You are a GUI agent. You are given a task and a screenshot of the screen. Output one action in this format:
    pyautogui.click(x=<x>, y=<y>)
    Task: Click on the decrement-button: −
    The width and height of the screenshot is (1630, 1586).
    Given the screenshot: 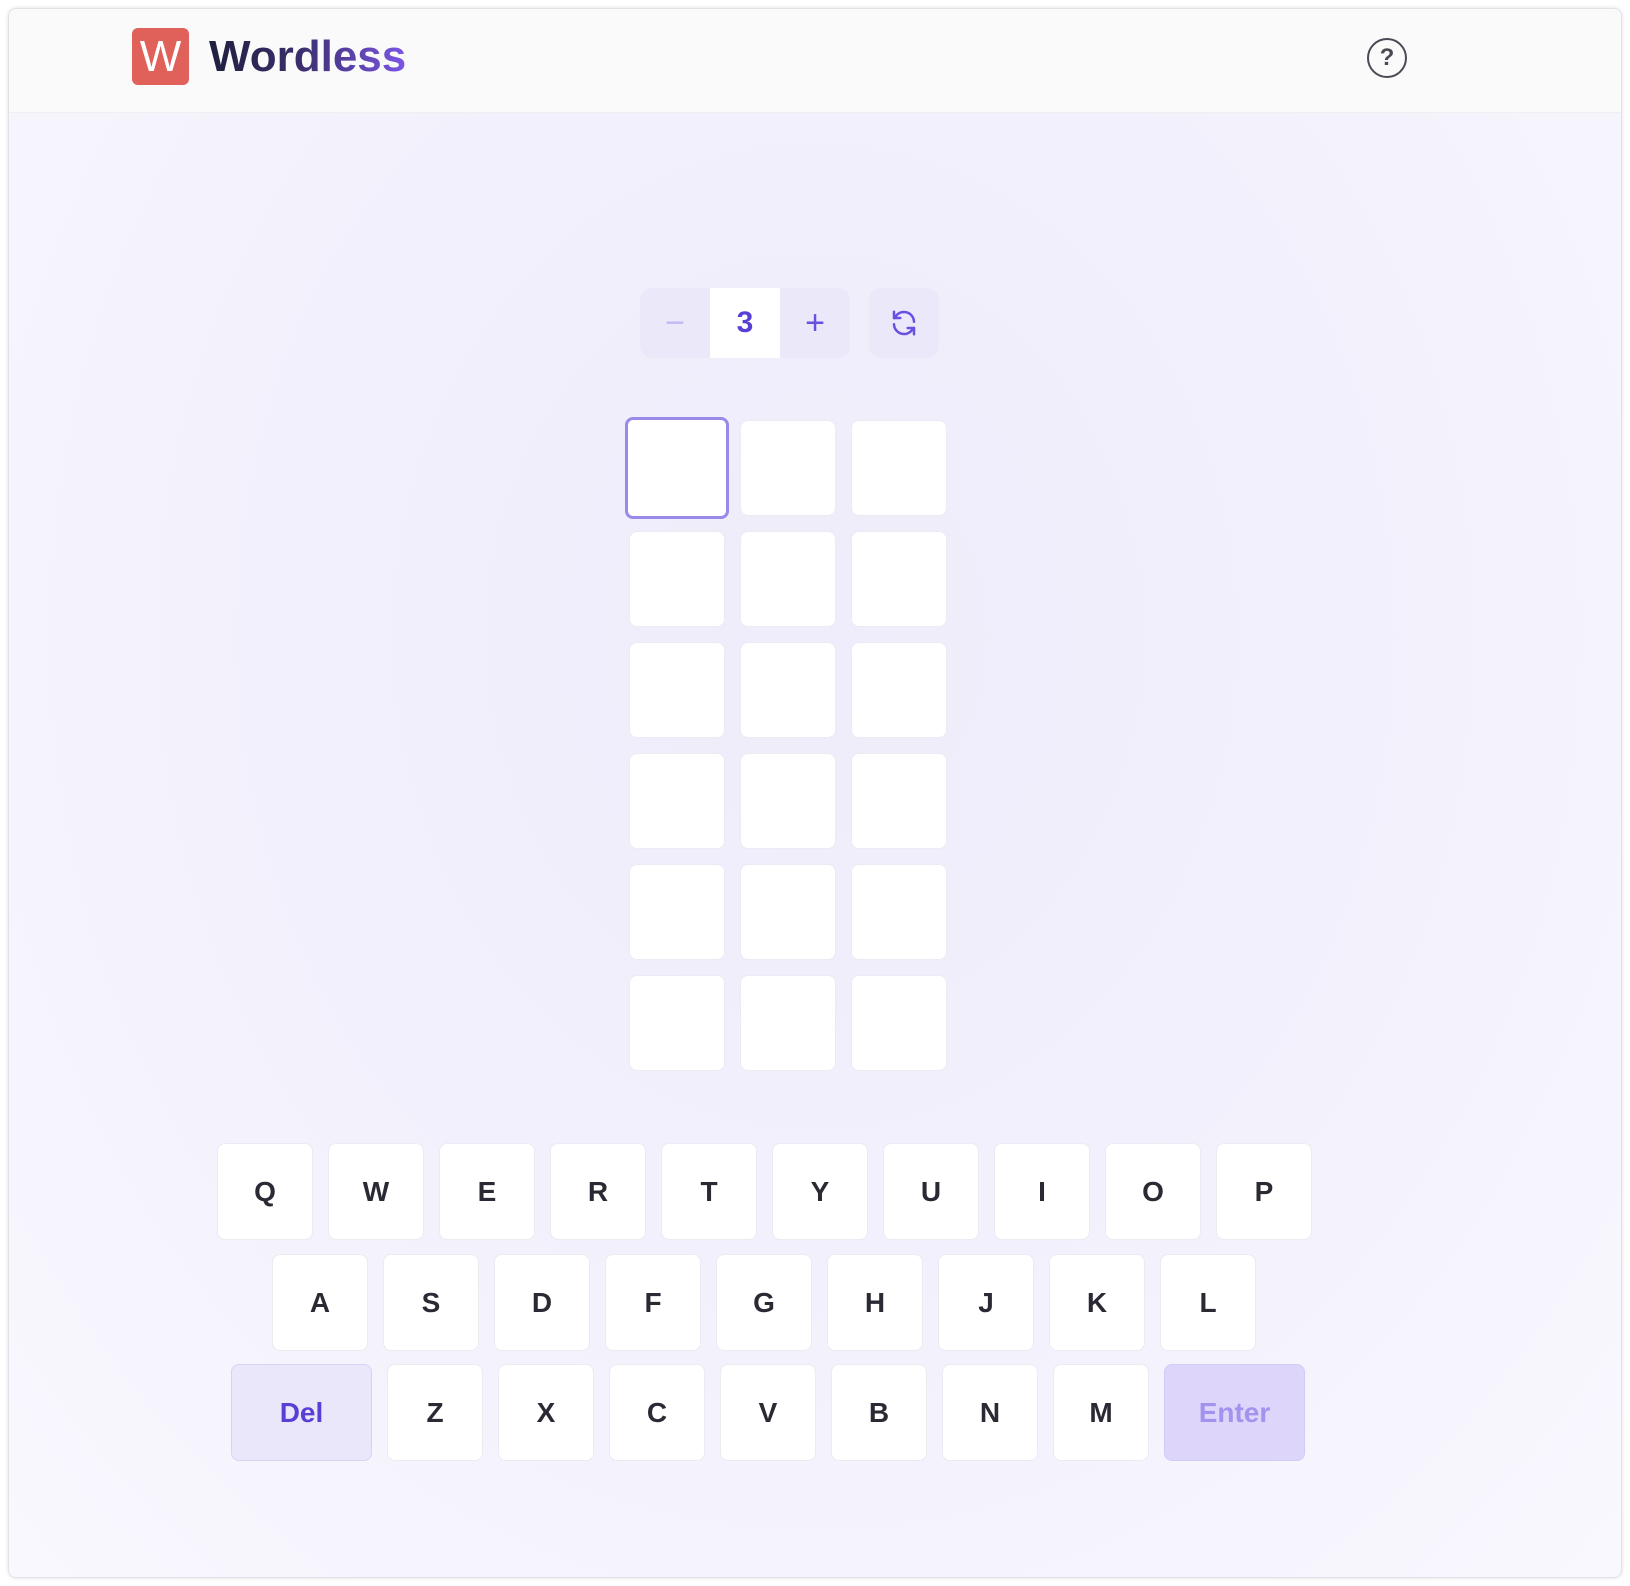 What is the action you would take?
    pyautogui.click(x=675, y=323)
    